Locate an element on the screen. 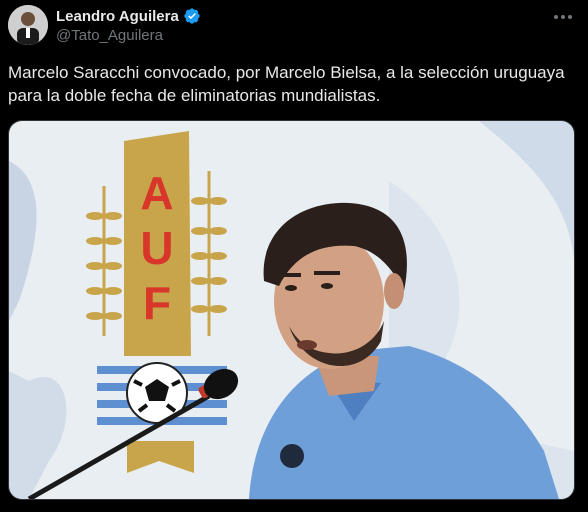 The height and width of the screenshot is (512, 588). more-options-button is located at coordinates (563, 17).